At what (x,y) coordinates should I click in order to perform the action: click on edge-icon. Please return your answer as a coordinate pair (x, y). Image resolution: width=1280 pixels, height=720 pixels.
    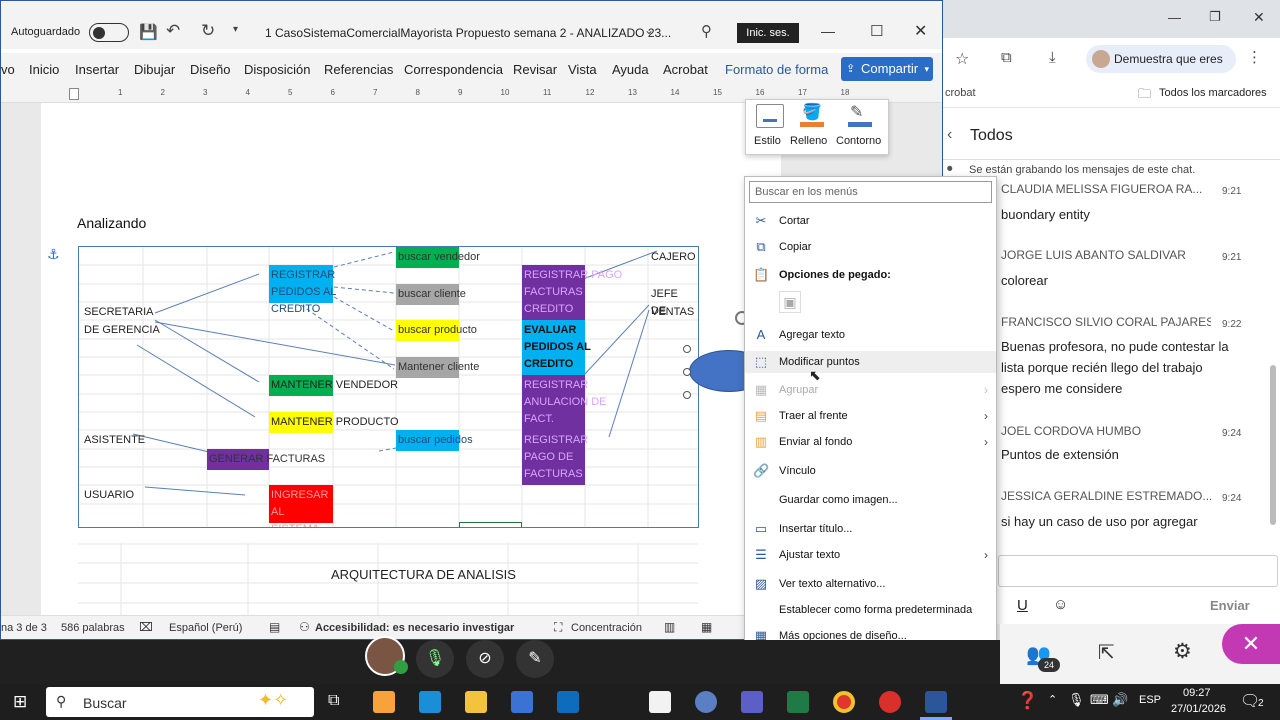
    Looking at the image, I should click on (430, 702).